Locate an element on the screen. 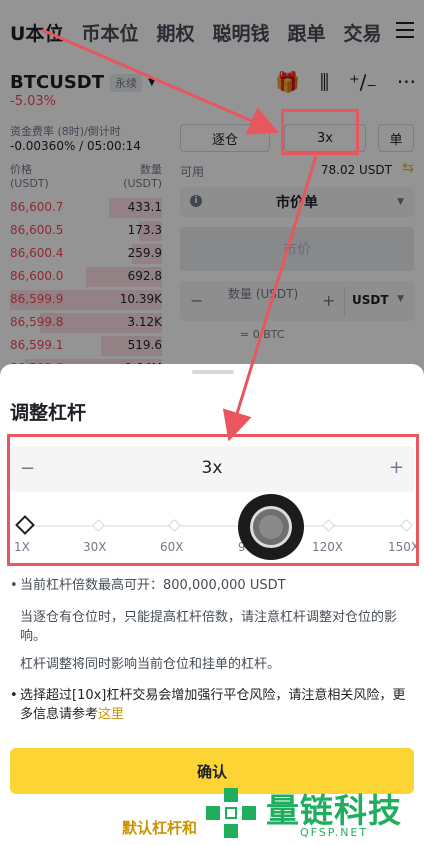 Image resolution: width=424 pixels, height=845 pixels. watermark: 量链科技 QFSP.NET is located at coordinates (312, 813).